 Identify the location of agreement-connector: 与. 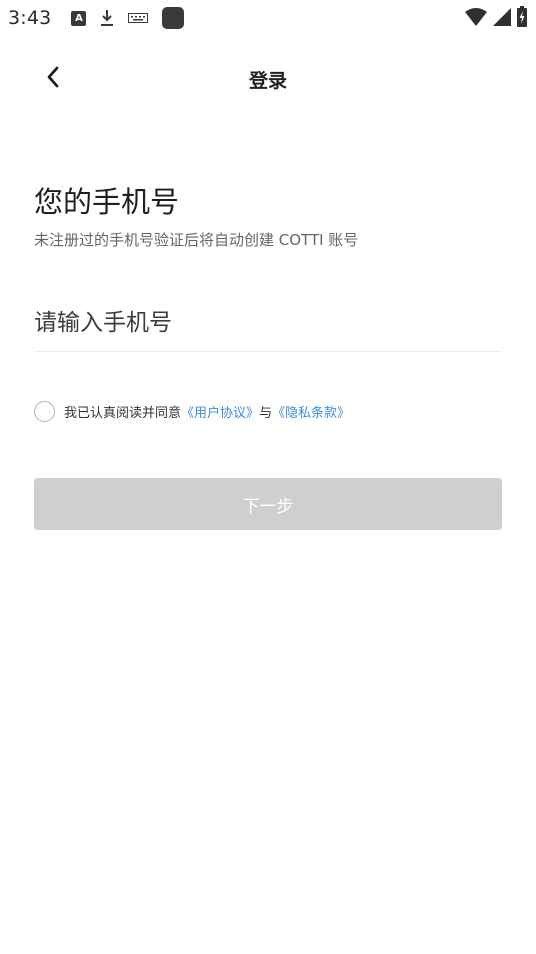
(266, 413).